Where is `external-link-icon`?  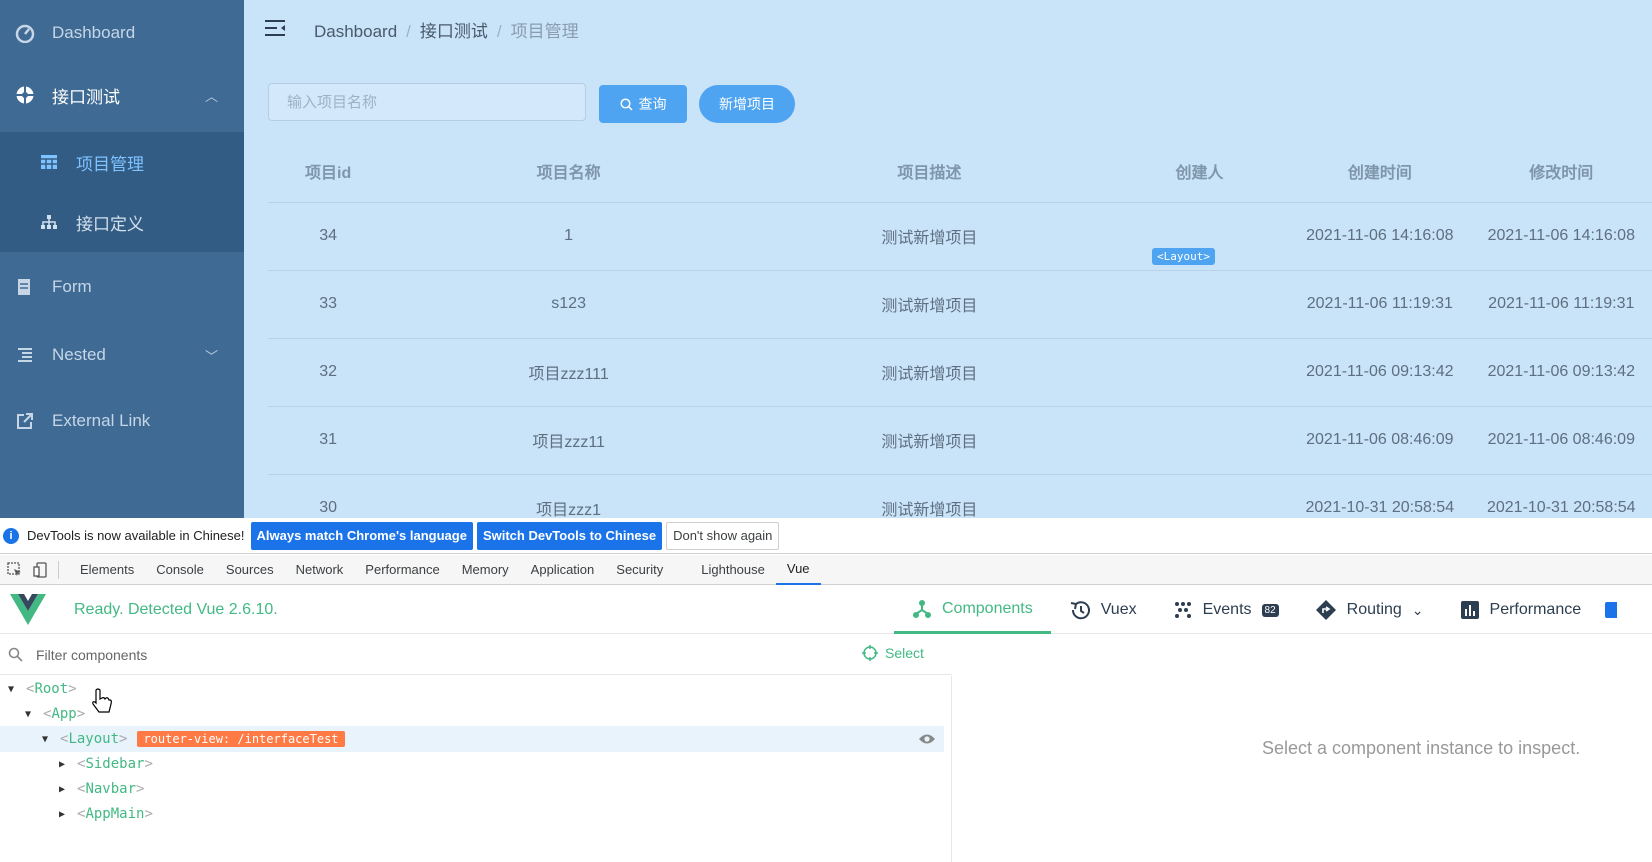
external-link-icon is located at coordinates (25, 421).